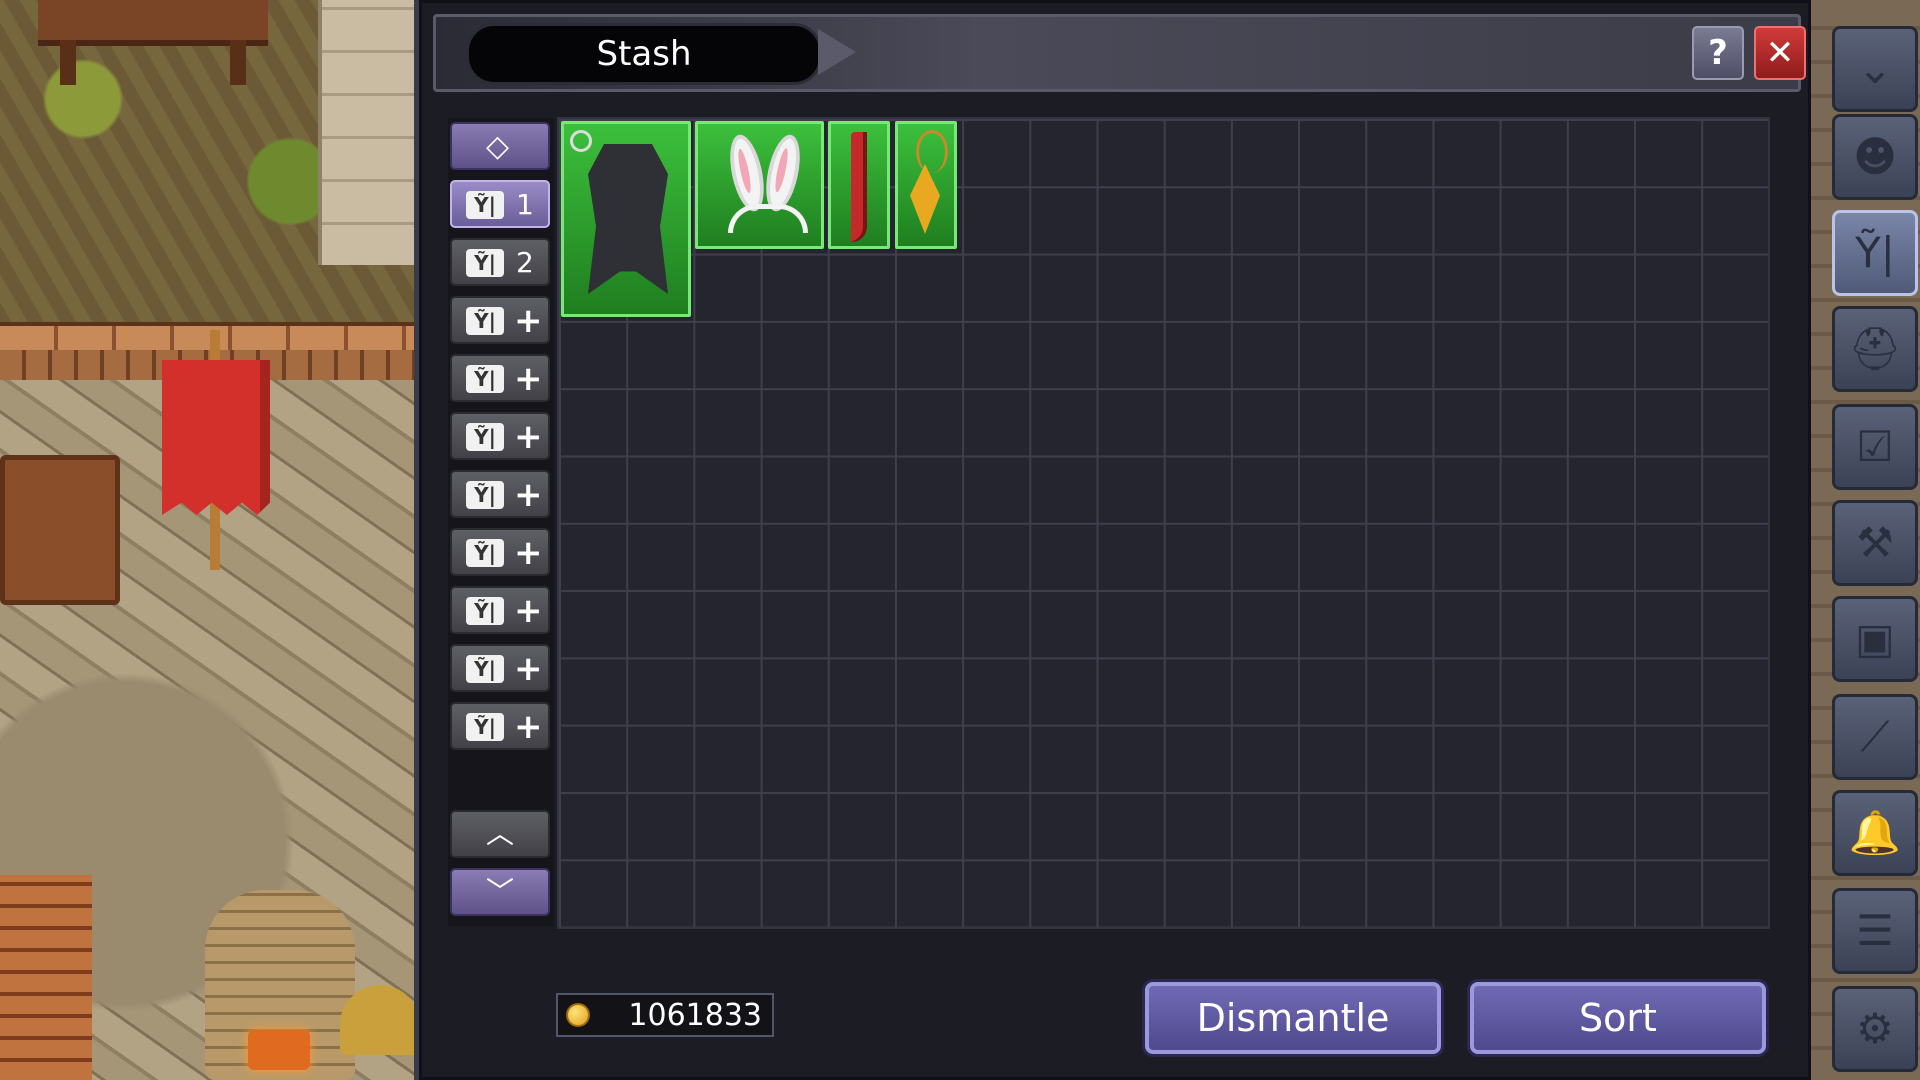  What do you see at coordinates (932, 151) in the screenshot?
I see `amulet-cord` at bounding box center [932, 151].